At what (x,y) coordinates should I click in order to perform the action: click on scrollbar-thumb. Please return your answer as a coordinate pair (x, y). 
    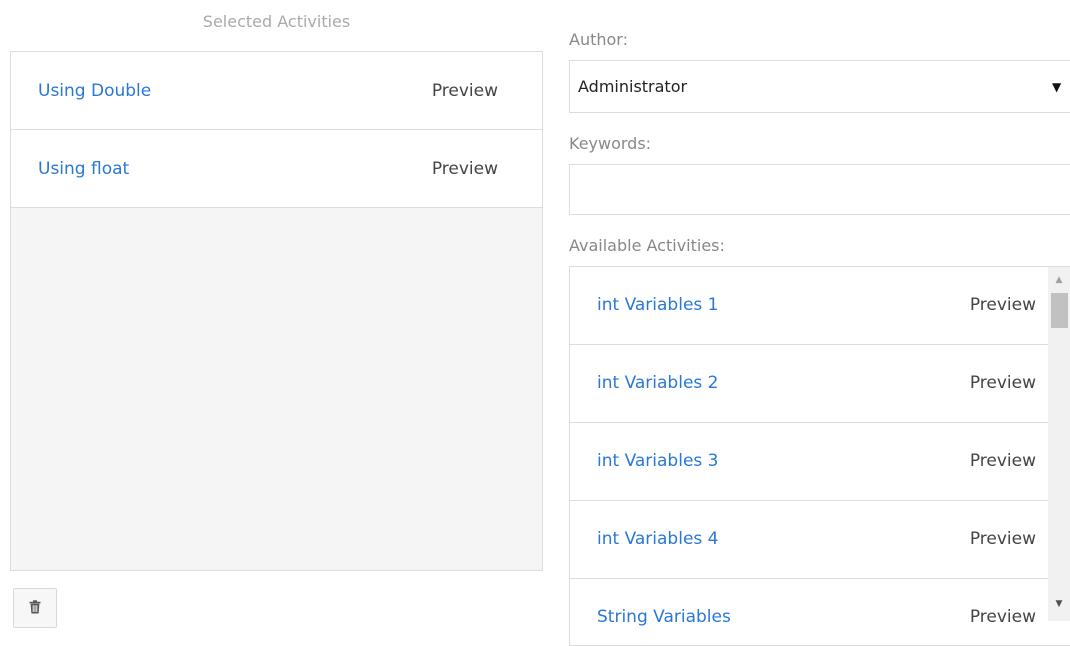
    Looking at the image, I should click on (1059, 310).